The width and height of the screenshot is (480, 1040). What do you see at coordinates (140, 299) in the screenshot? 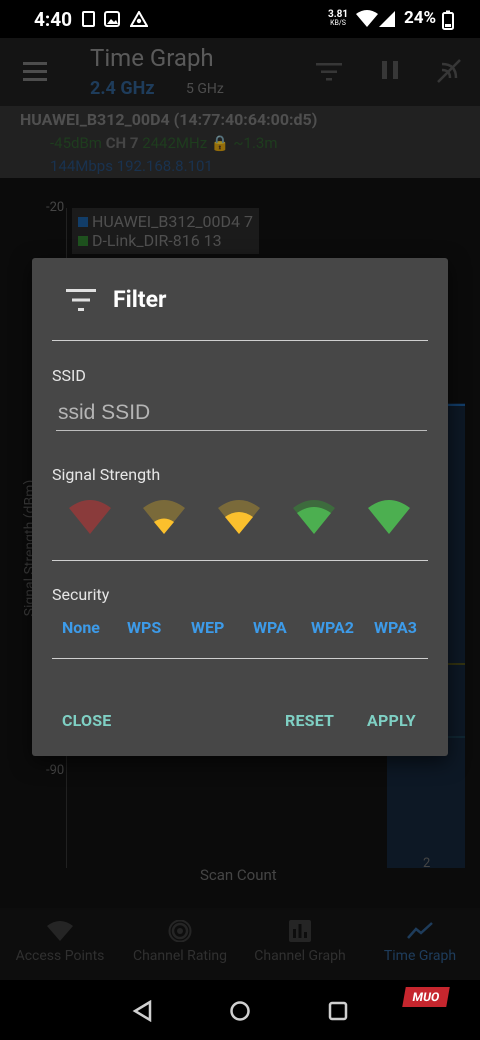
I see `dialog-title: Filter` at bounding box center [140, 299].